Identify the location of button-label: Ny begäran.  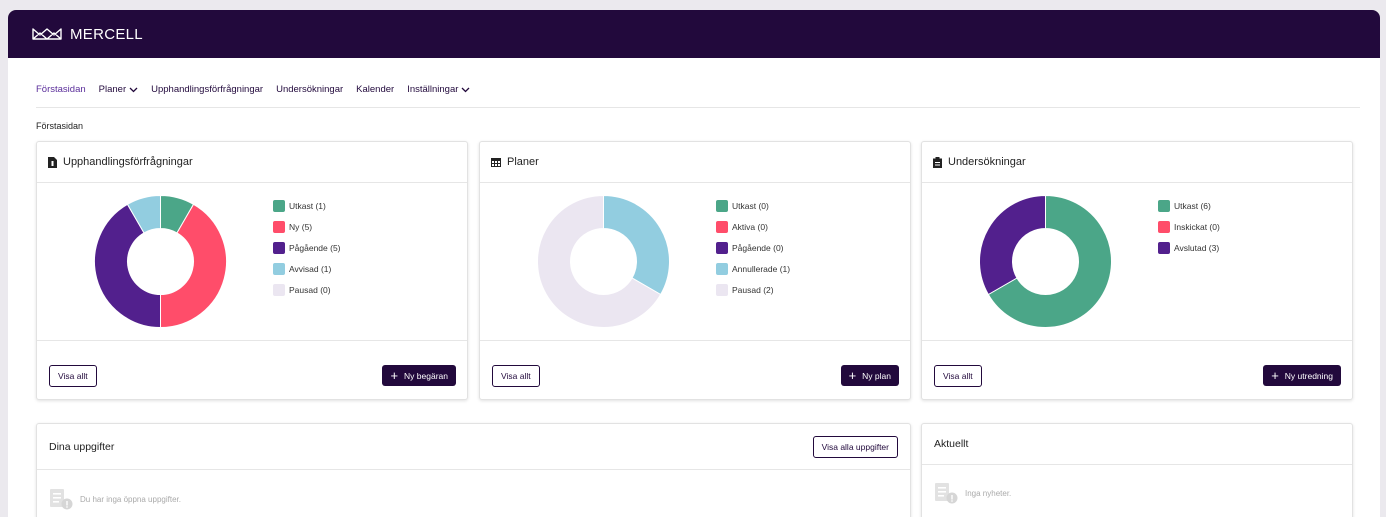
(426, 375).